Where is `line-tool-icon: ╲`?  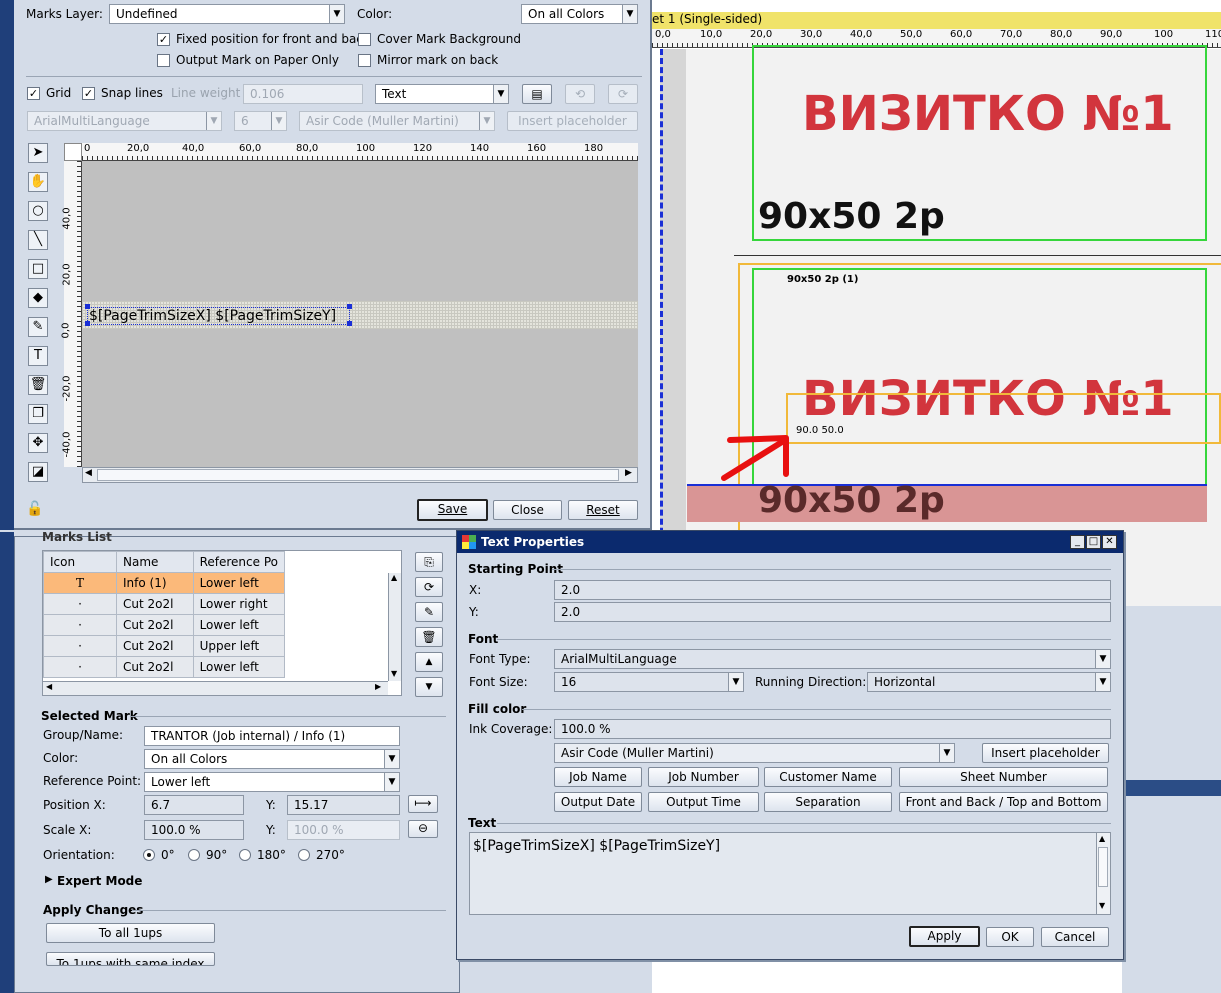
line-tool-icon: ╲ is located at coordinates (38, 240).